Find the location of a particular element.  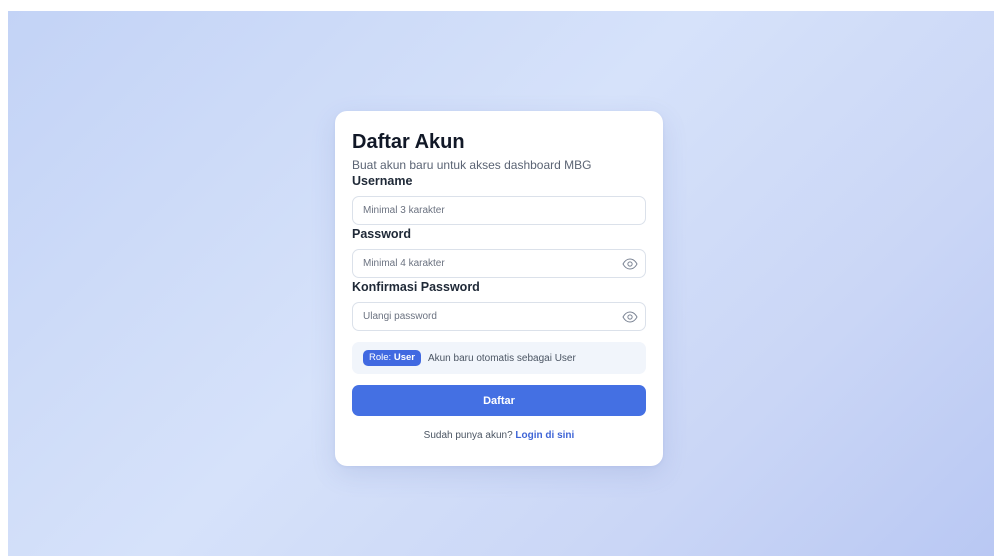

role-badge-value: User is located at coordinates (404, 357).